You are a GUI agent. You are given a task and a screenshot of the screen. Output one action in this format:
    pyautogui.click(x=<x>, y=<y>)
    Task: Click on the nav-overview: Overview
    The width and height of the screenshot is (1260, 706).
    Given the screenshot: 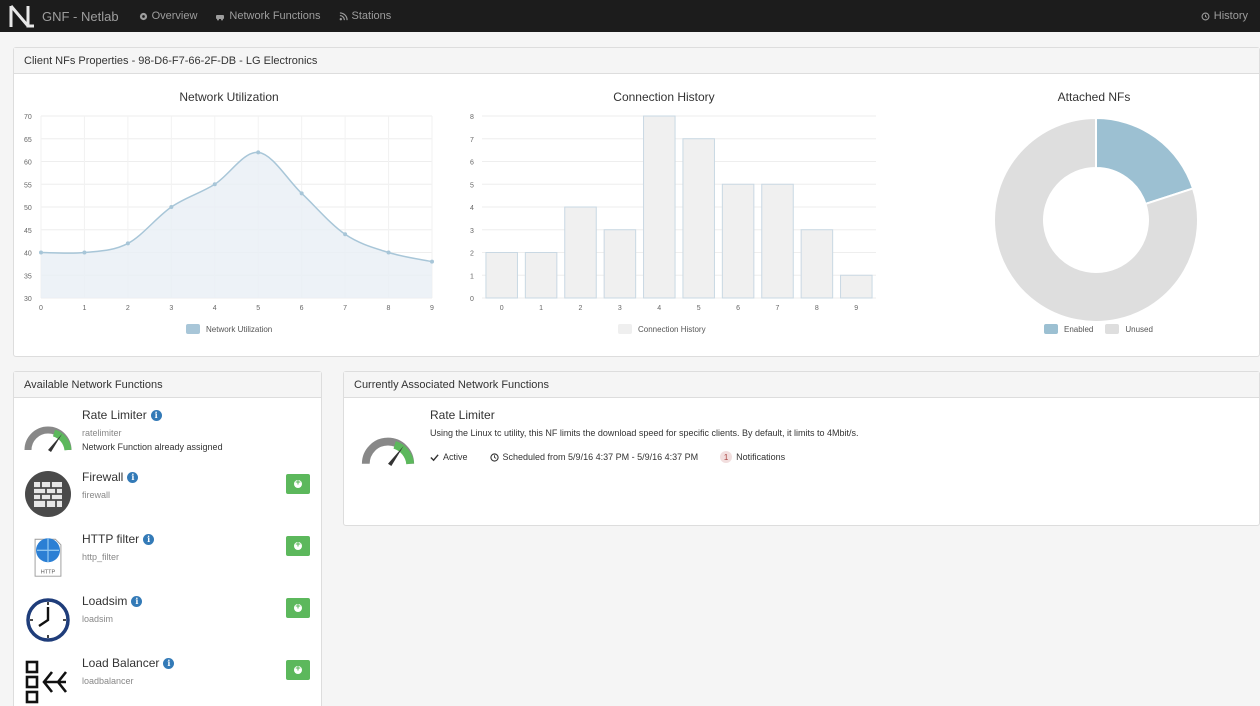 What is the action you would take?
    pyautogui.click(x=168, y=16)
    